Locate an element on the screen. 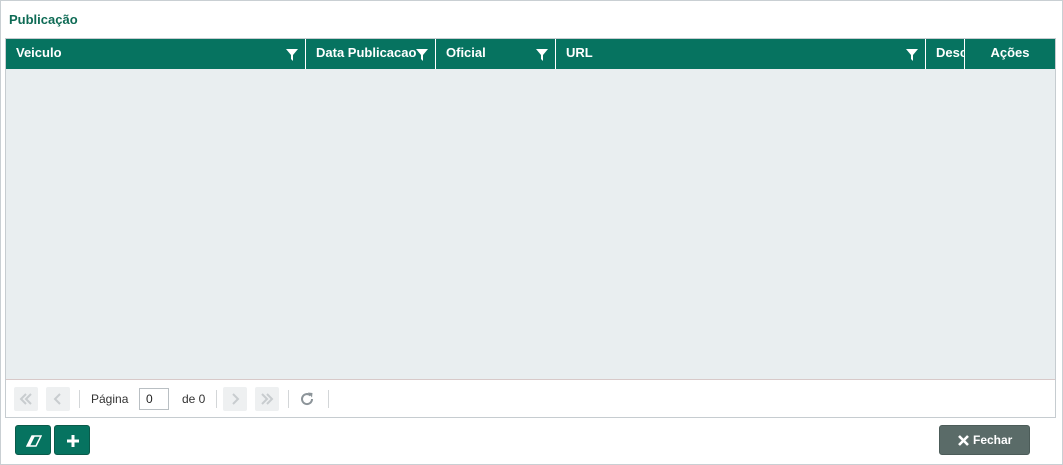 The image size is (1063, 465). chevron-right-icon is located at coordinates (236, 399).